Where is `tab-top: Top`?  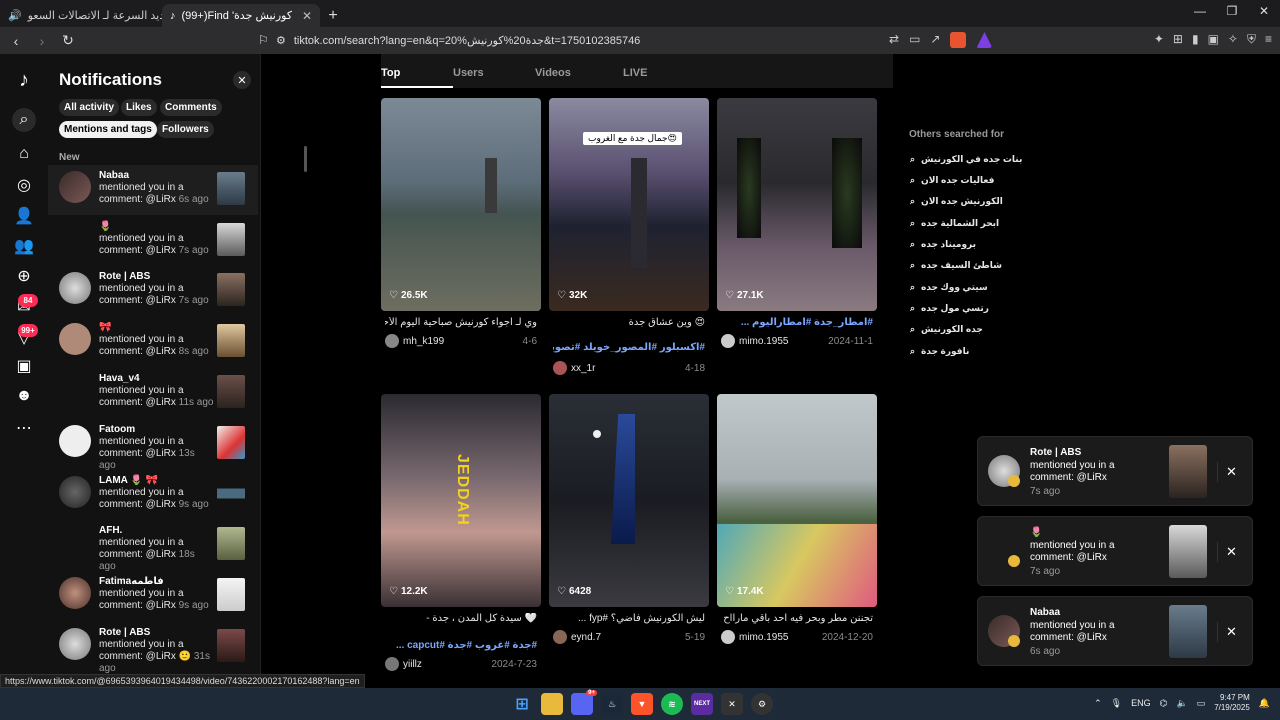
tab-top: Top is located at coordinates (417, 71).